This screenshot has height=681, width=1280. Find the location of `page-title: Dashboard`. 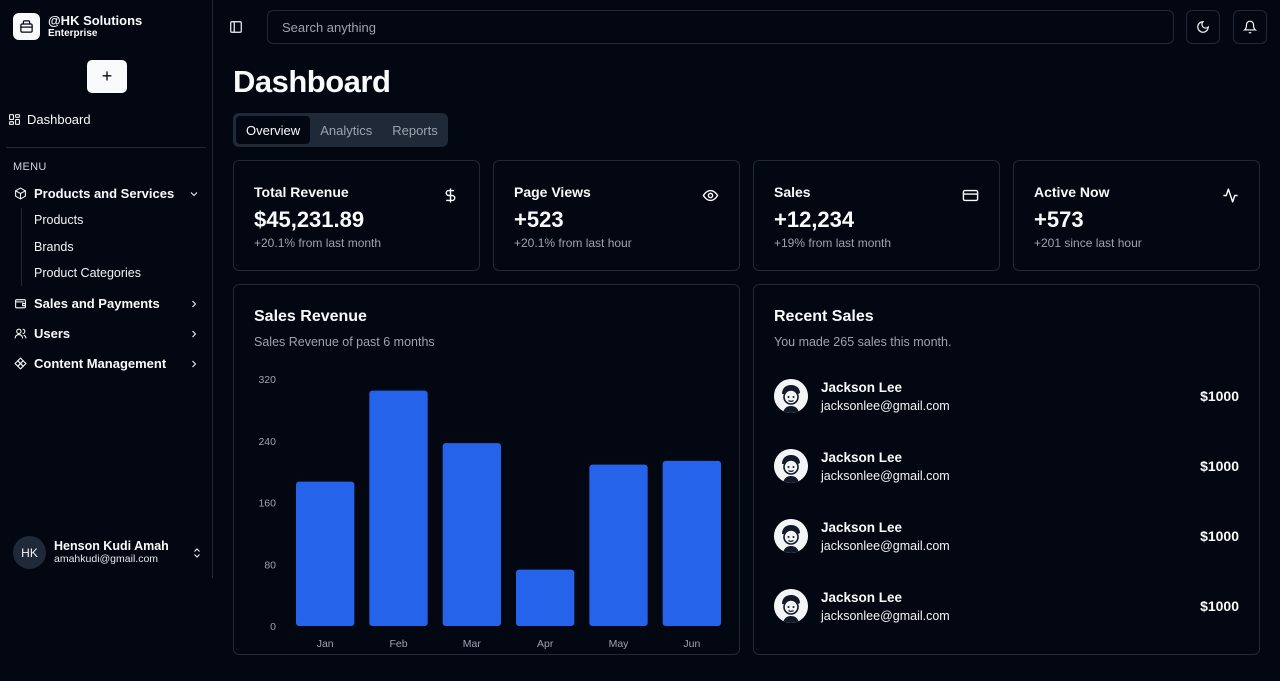

page-title: Dashboard is located at coordinates (312, 81).